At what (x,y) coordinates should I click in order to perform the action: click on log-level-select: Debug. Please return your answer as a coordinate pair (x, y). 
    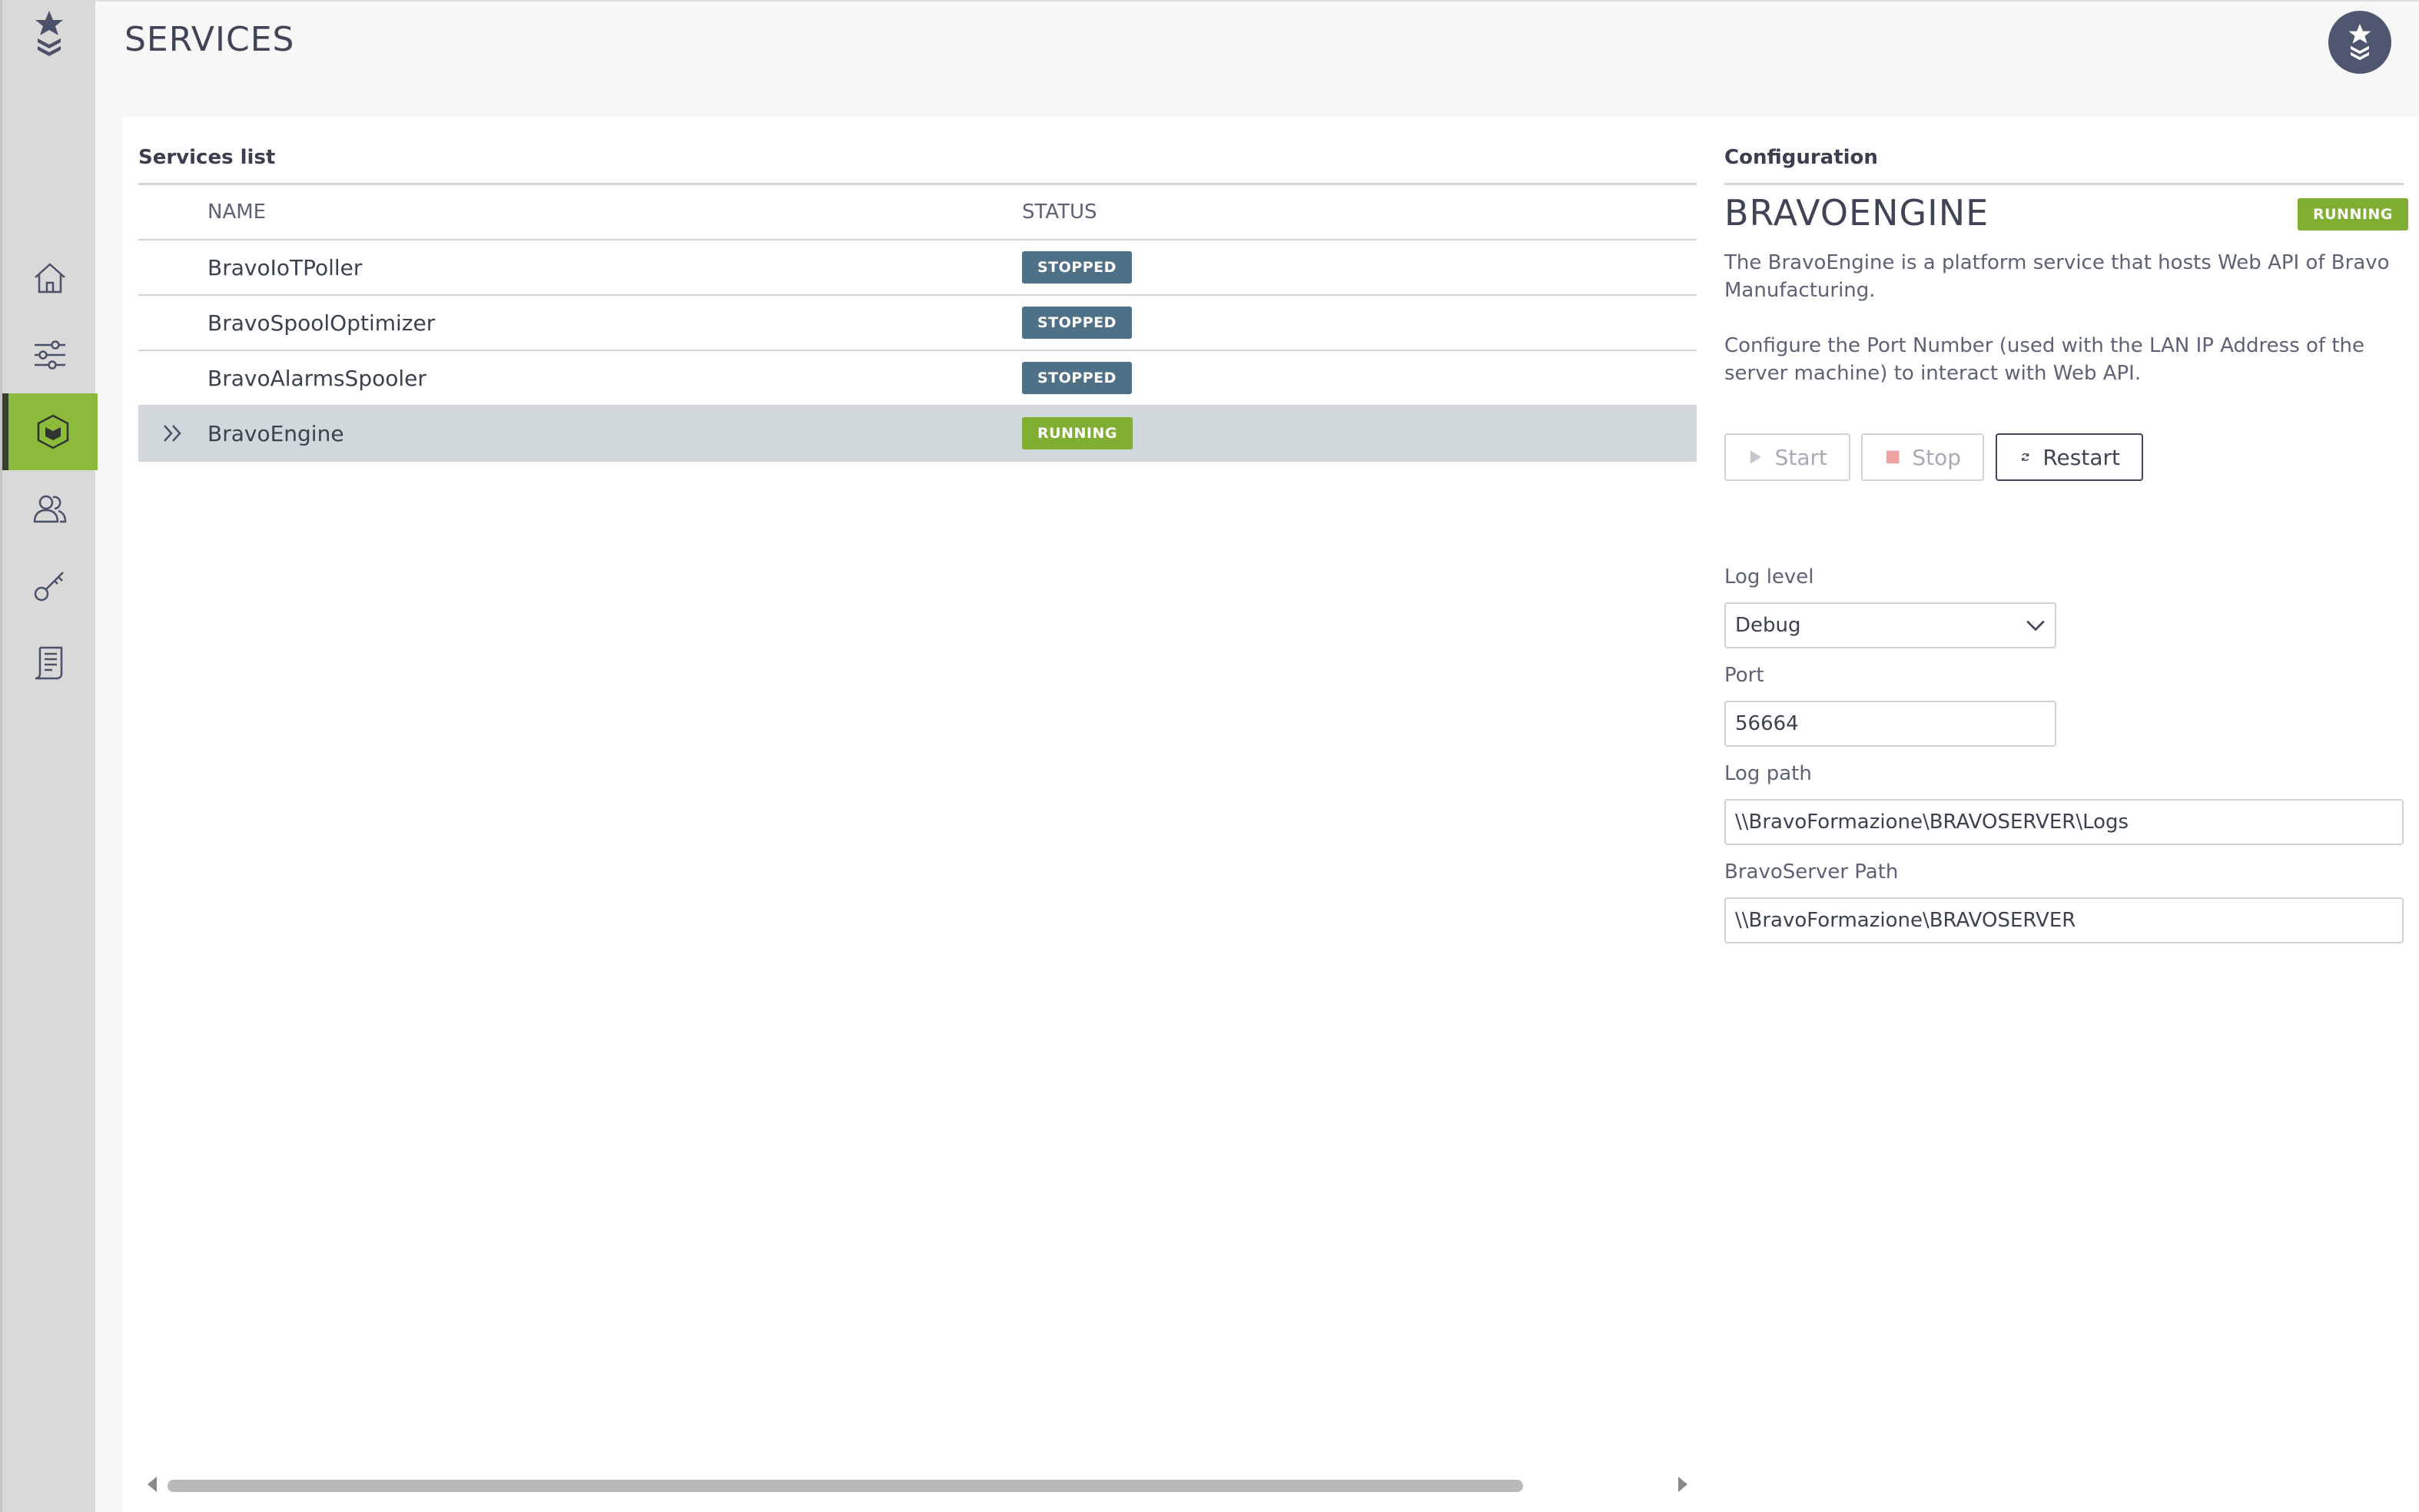
    Looking at the image, I should click on (1890, 625).